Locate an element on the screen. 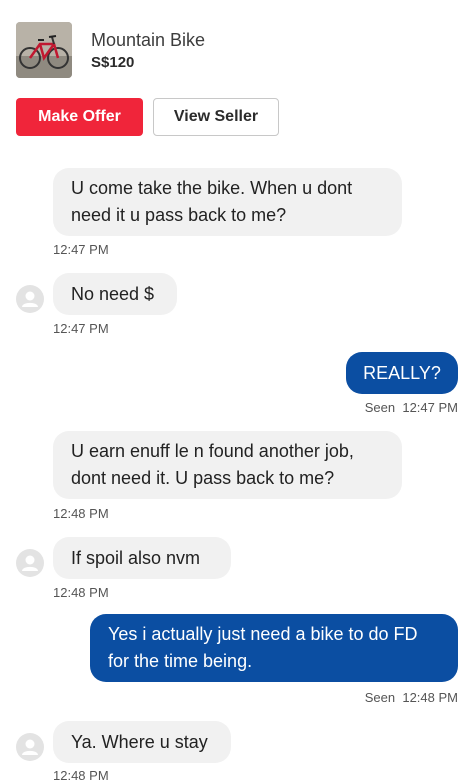  bicycle-icon is located at coordinates (44, 50).